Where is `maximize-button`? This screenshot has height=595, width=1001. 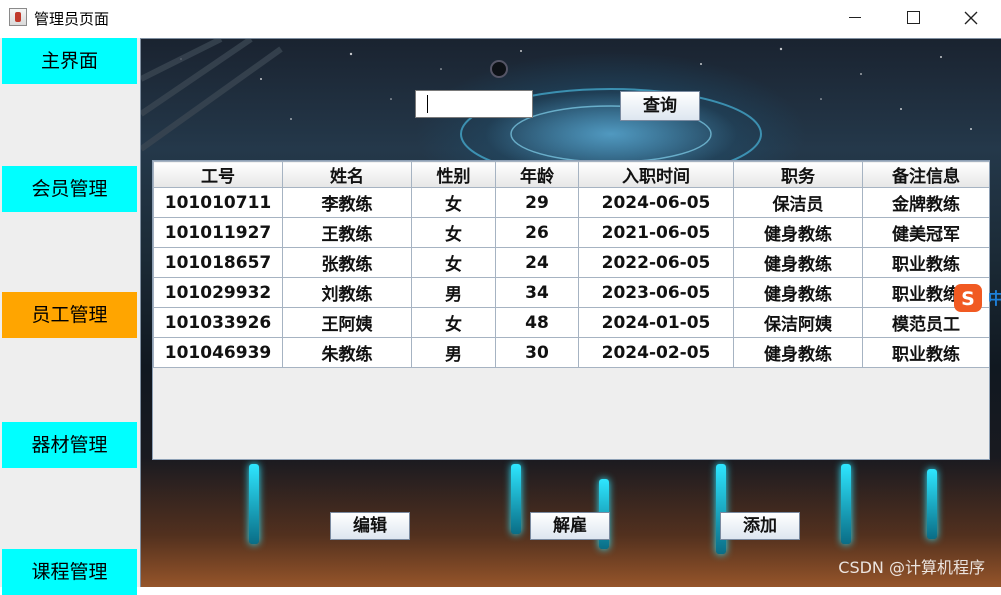
maximize-button is located at coordinates (913, 18).